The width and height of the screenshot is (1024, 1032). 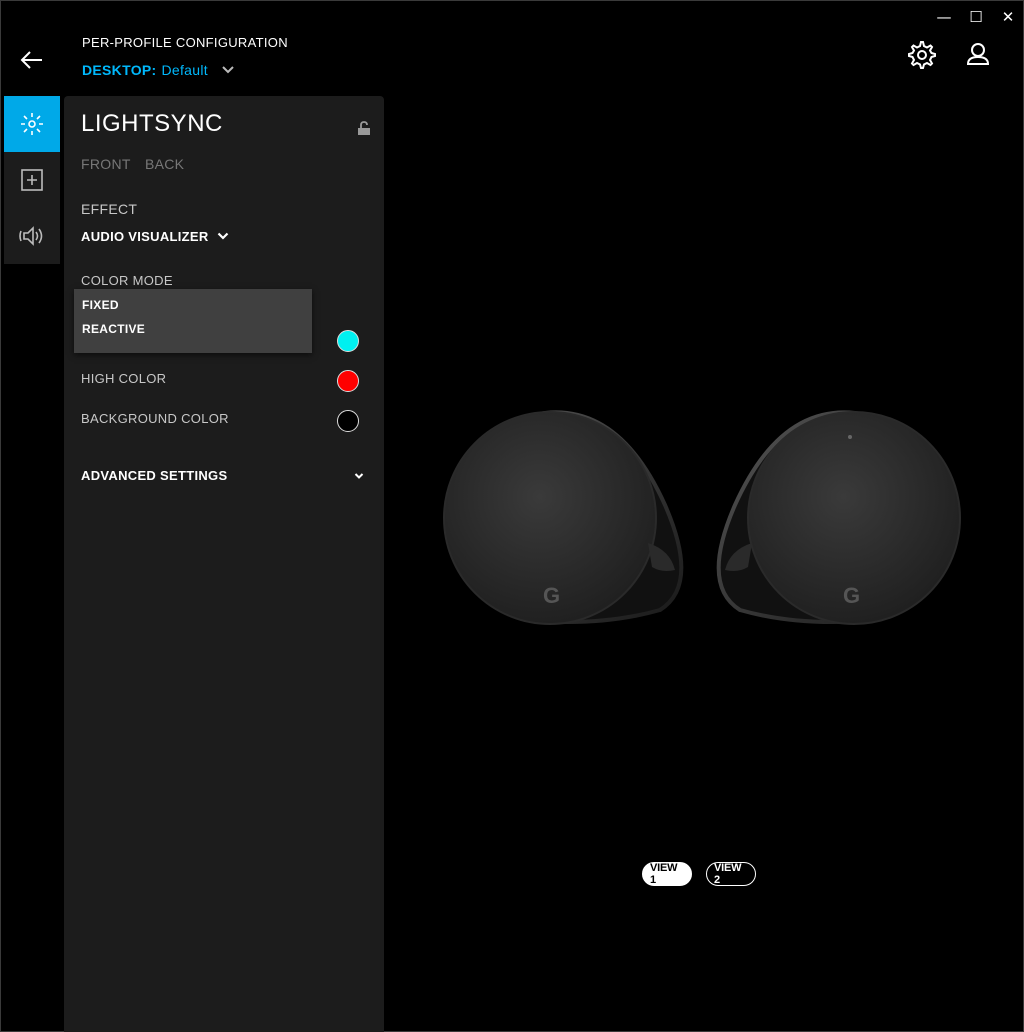 I want to click on feature-rail, so click(x=32, y=180).